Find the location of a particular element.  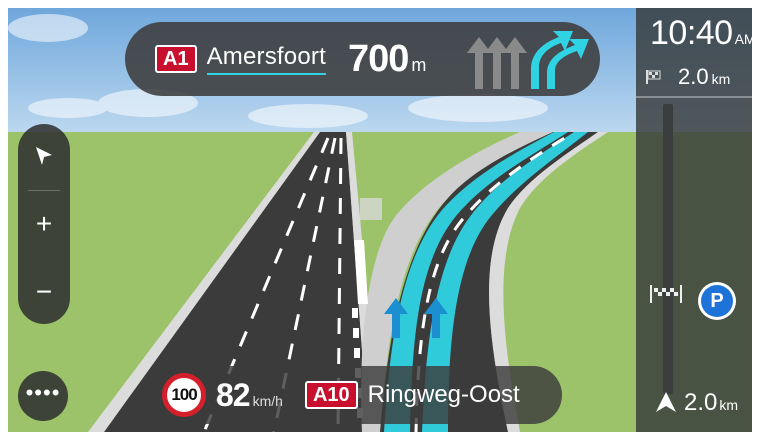

map-controls: + − is located at coordinates (44, 224).